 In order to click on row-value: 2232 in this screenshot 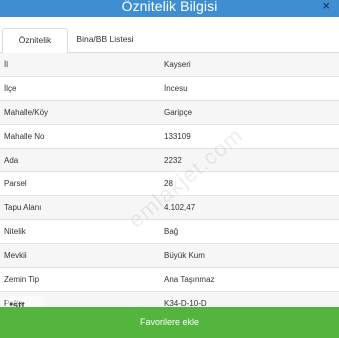, I will do `click(173, 160)`.